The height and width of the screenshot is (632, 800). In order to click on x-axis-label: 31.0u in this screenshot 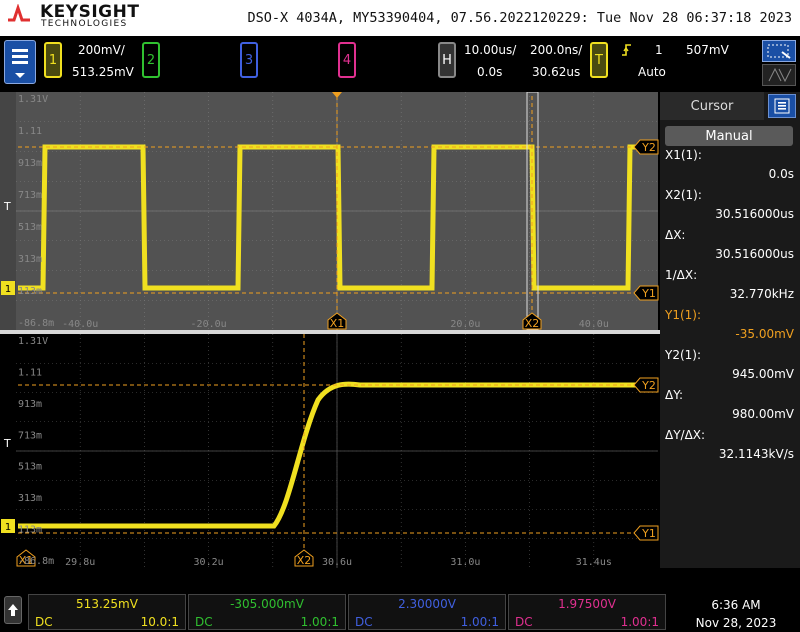, I will do `click(465, 562)`.